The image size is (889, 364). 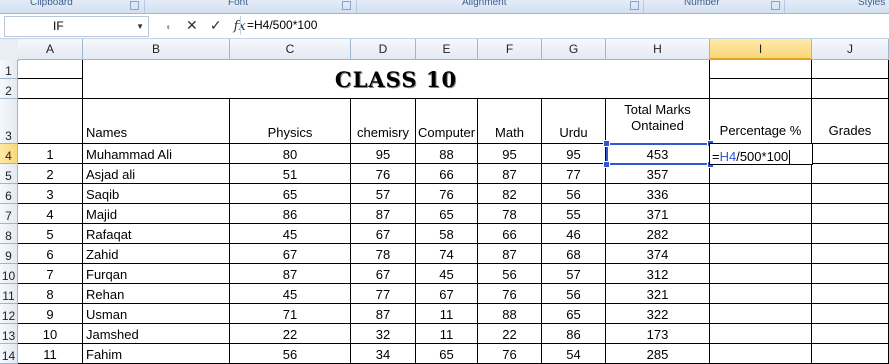 I want to click on cell-physics: 67, so click(x=290, y=254).